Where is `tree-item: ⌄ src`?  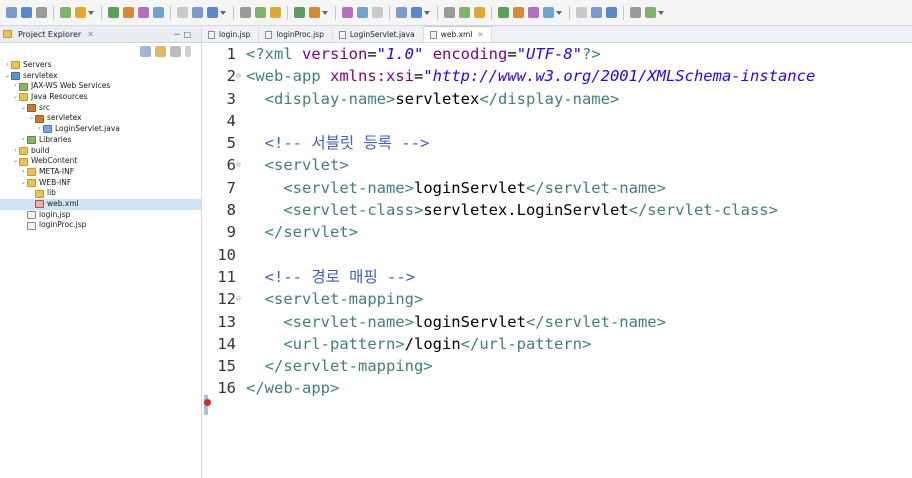
tree-item: ⌄ src is located at coordinates (100, 108).